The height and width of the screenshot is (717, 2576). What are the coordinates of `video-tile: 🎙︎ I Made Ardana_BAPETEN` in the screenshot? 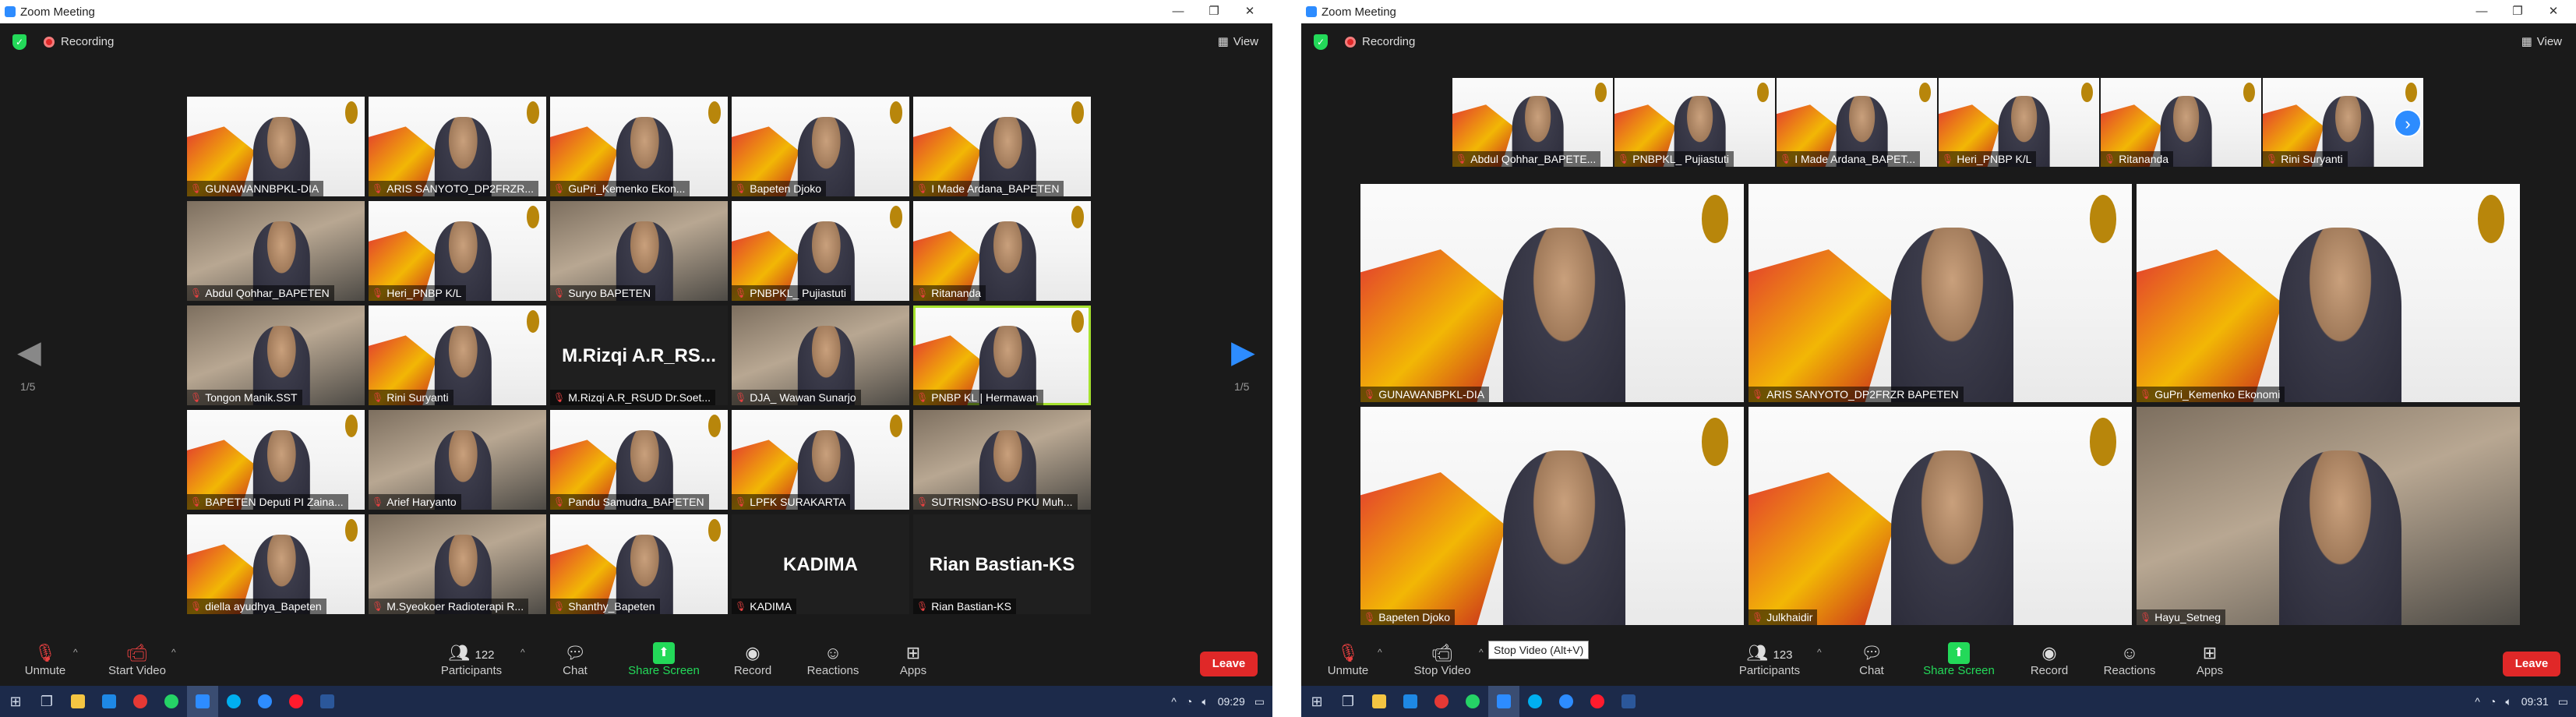 It's located at (1002, 146).